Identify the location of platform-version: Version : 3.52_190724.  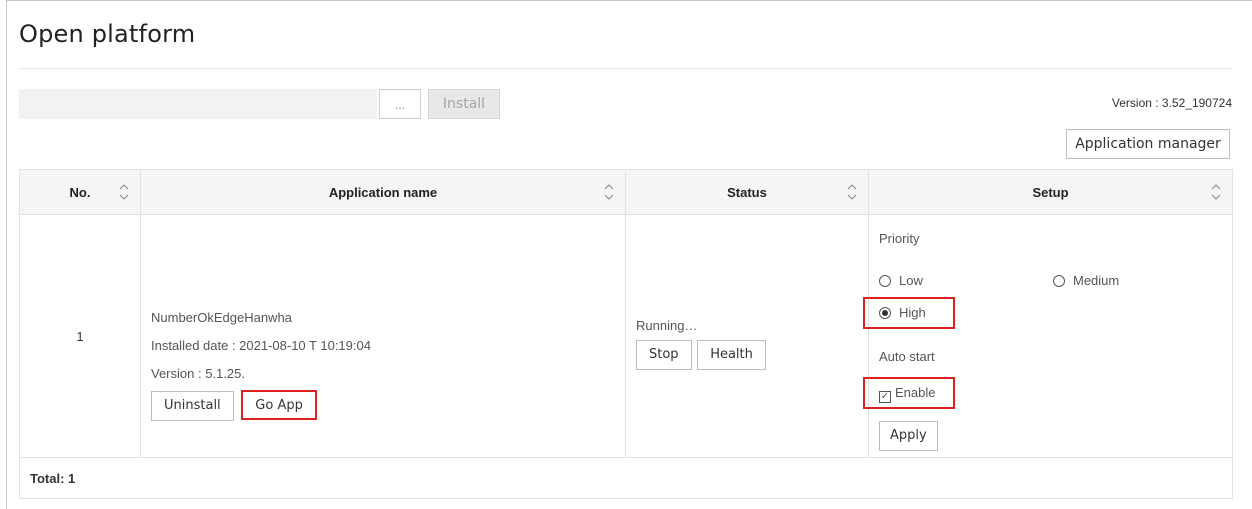
(1171, 103).